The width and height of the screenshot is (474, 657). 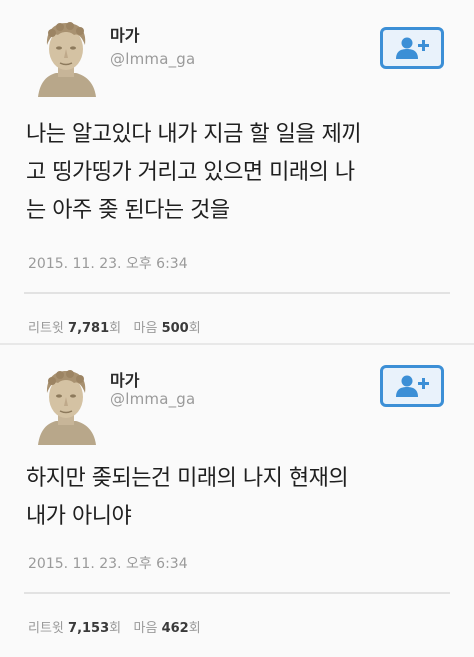 What do you see at coordinates (79, 516) in the screenshot?
I see `tweet-text-line: 내가 아니야` at bounding box center [79, 516].